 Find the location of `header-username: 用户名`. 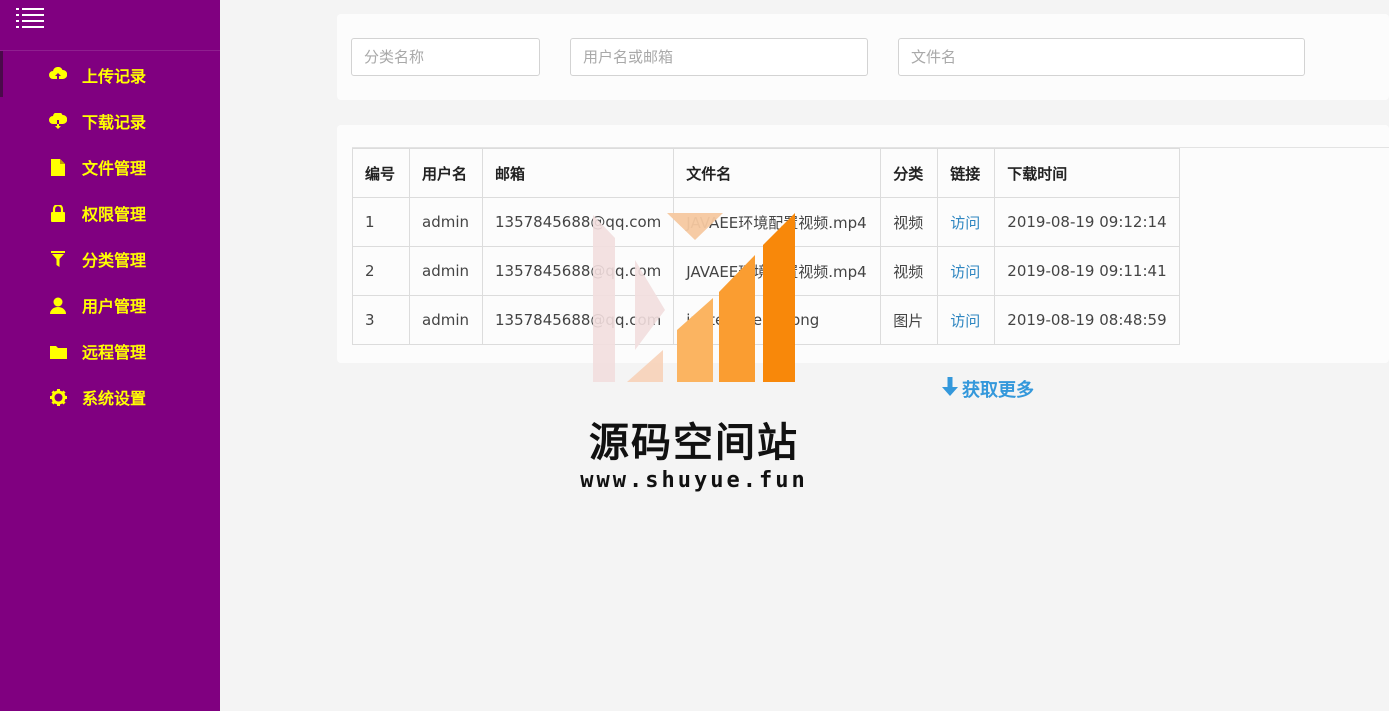

header-username: 用户名 is located at coordinates (446, 173).